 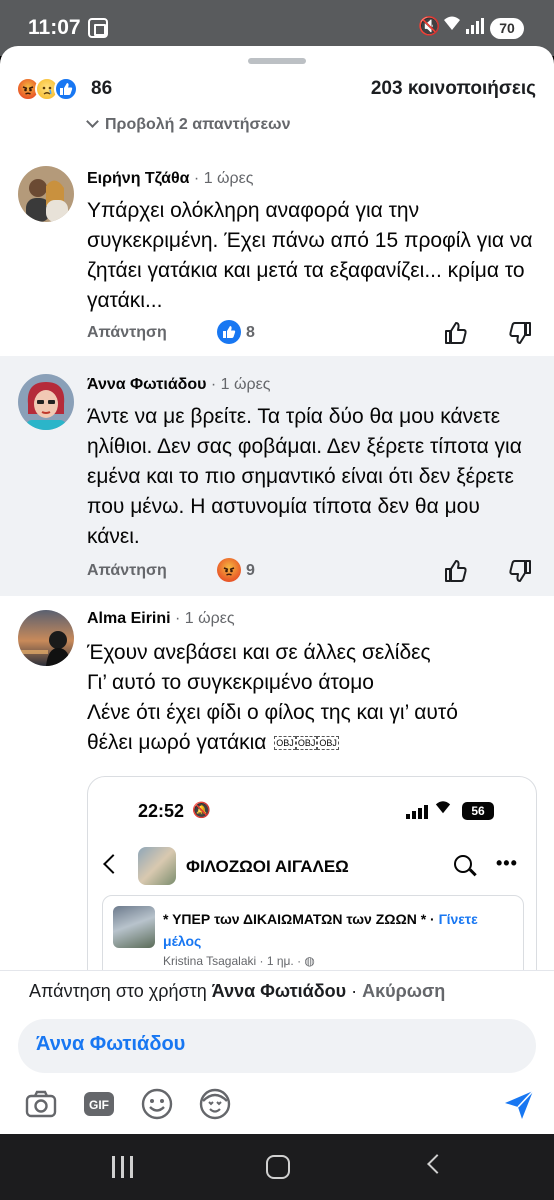 I want to click on status-time: 11:07, so click(x=54, y=27).